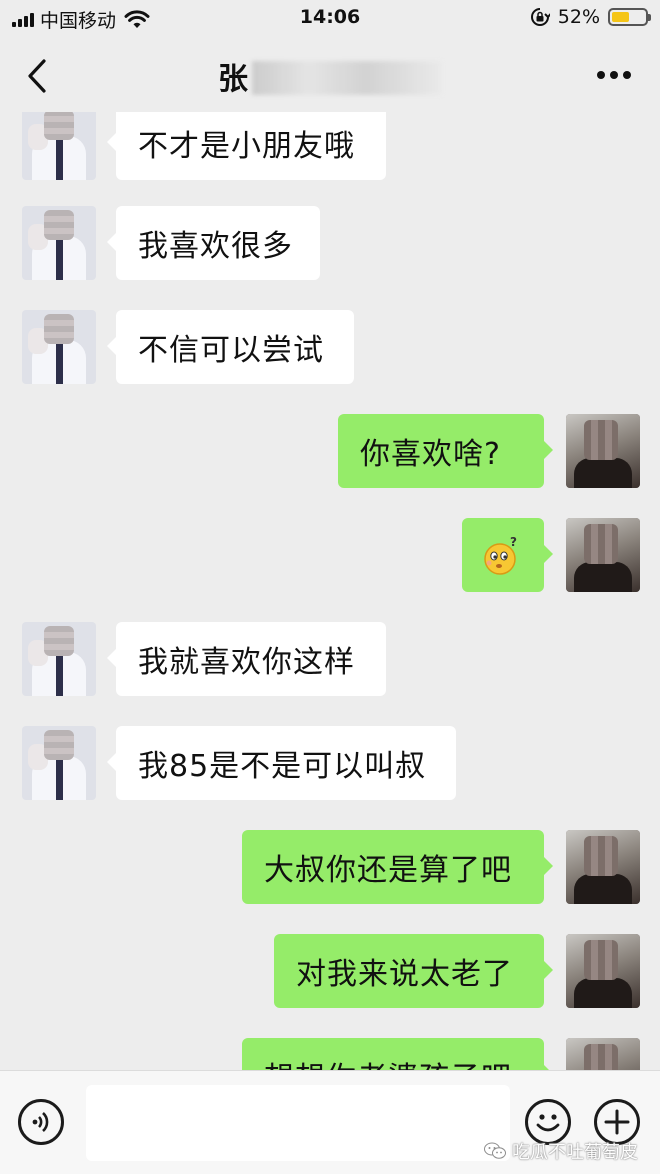 The height and width of the screenshot is (1174, 660). Describe the element at coordinates (495, 1150) in the screenshot. I see `wechat-logo-icon` at that location.